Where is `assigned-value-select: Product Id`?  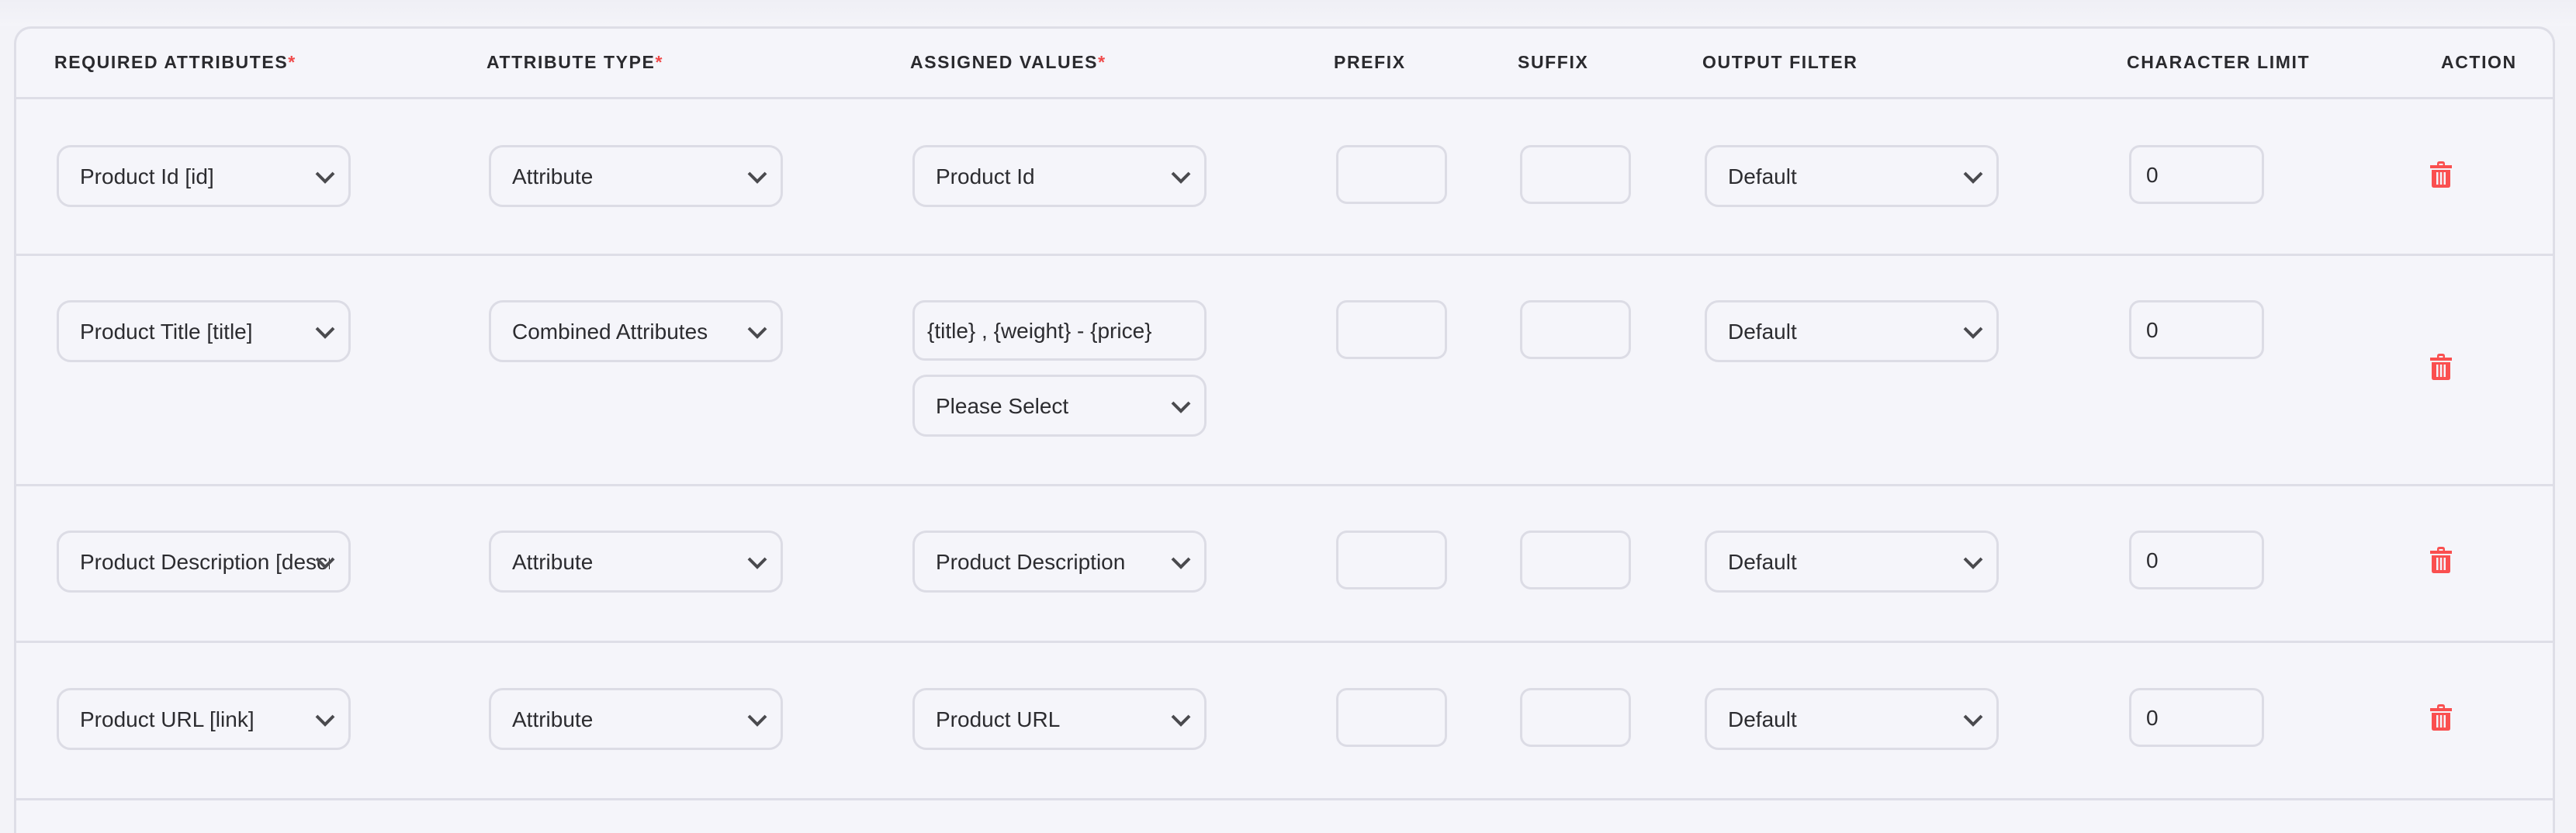 assigned-value-select: Product Id is located at coordinates (1059, 176).